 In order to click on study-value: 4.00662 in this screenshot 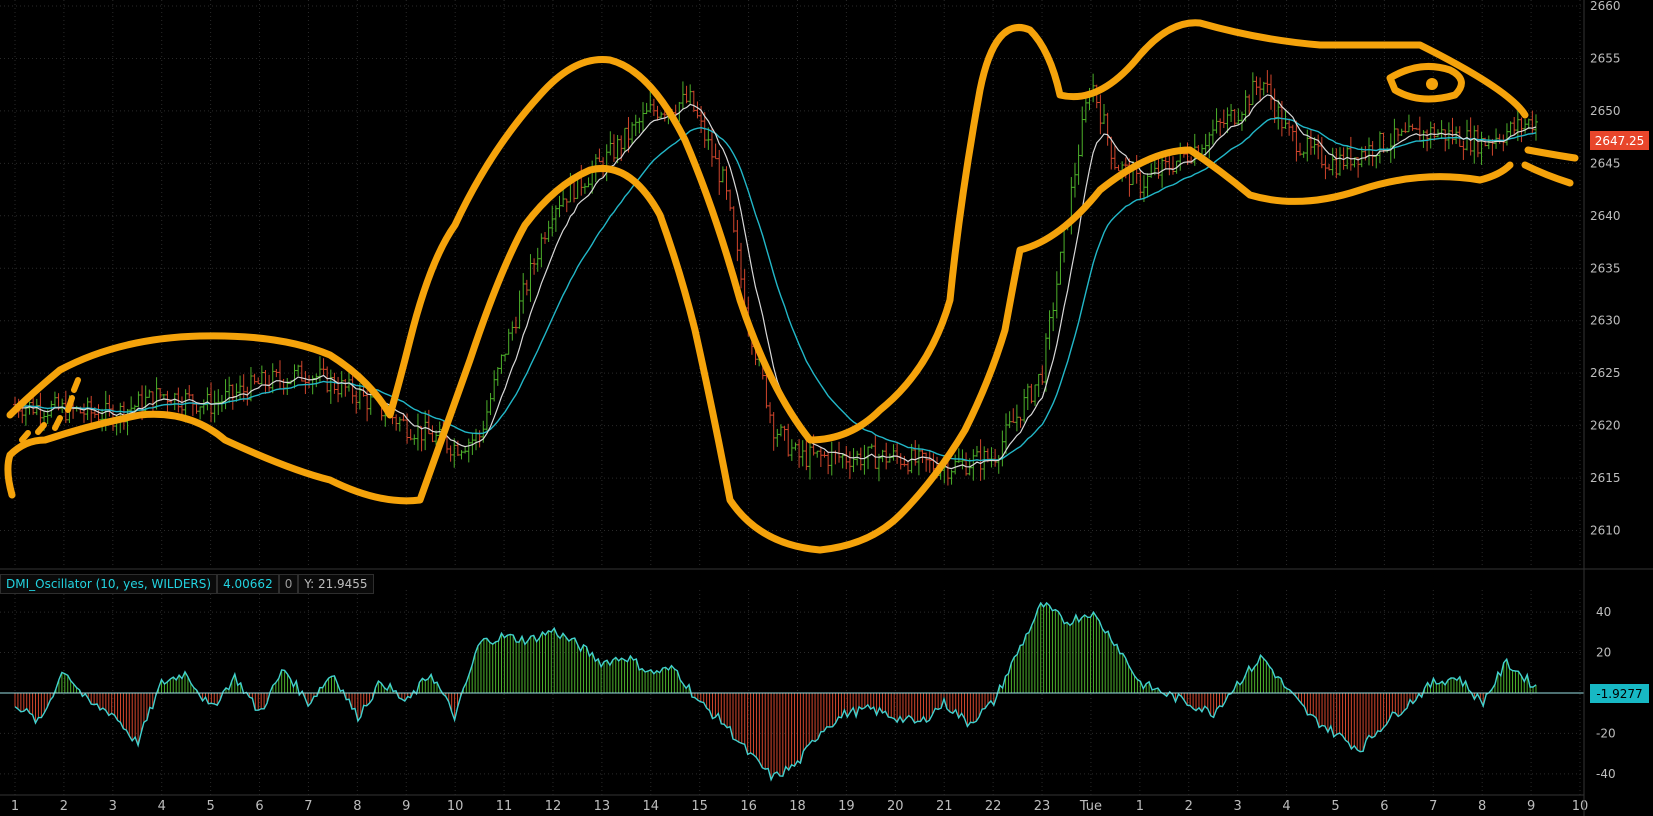, I will do `click(248, 584)`.